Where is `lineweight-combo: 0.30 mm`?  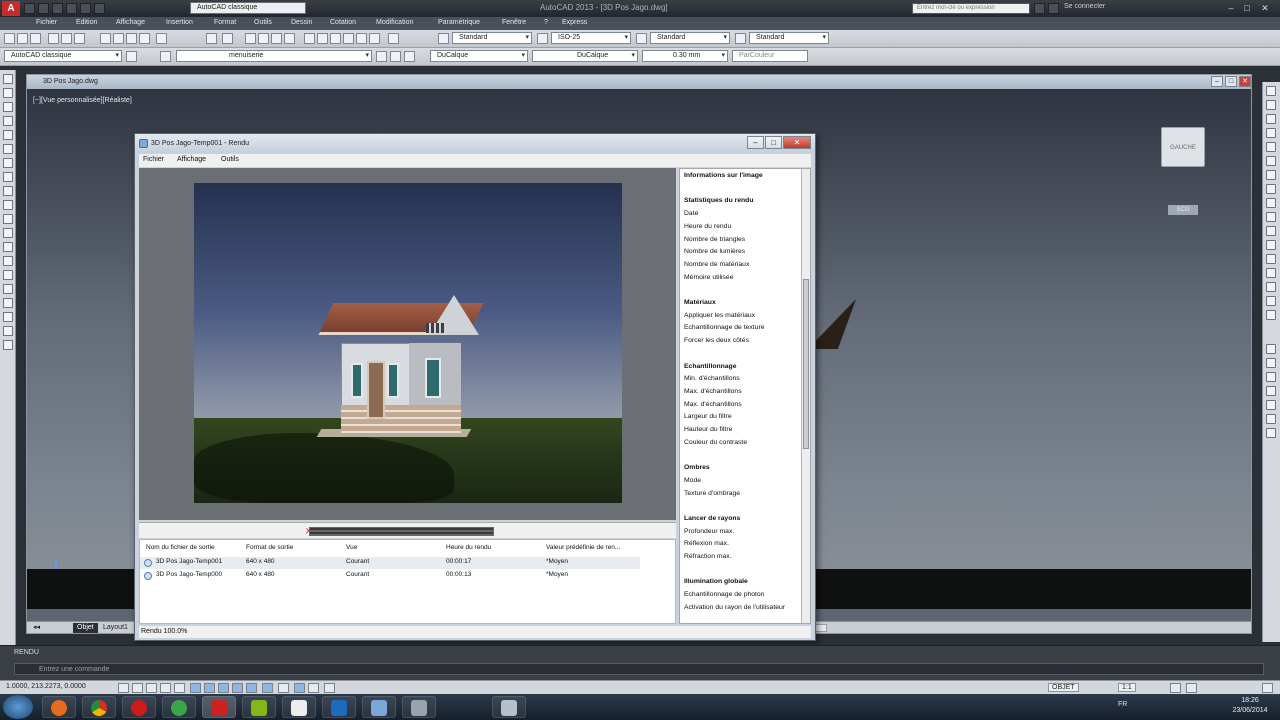 lineweight-combo: 0.30 mm is located at coordinates (685, 56).